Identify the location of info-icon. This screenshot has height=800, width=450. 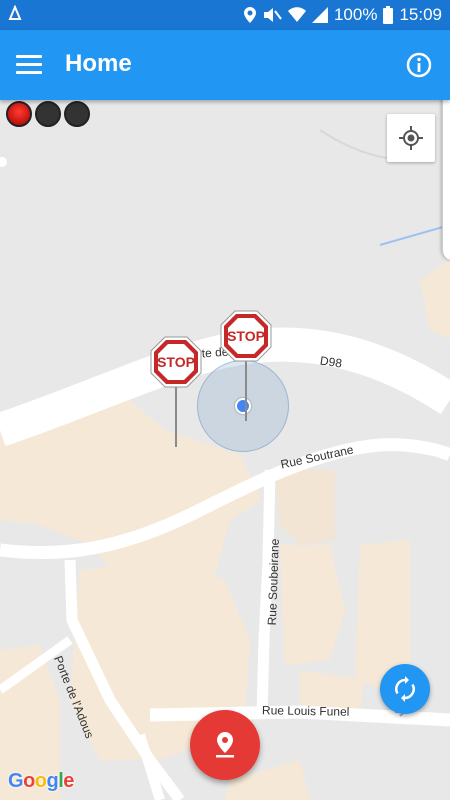
(419, 65).